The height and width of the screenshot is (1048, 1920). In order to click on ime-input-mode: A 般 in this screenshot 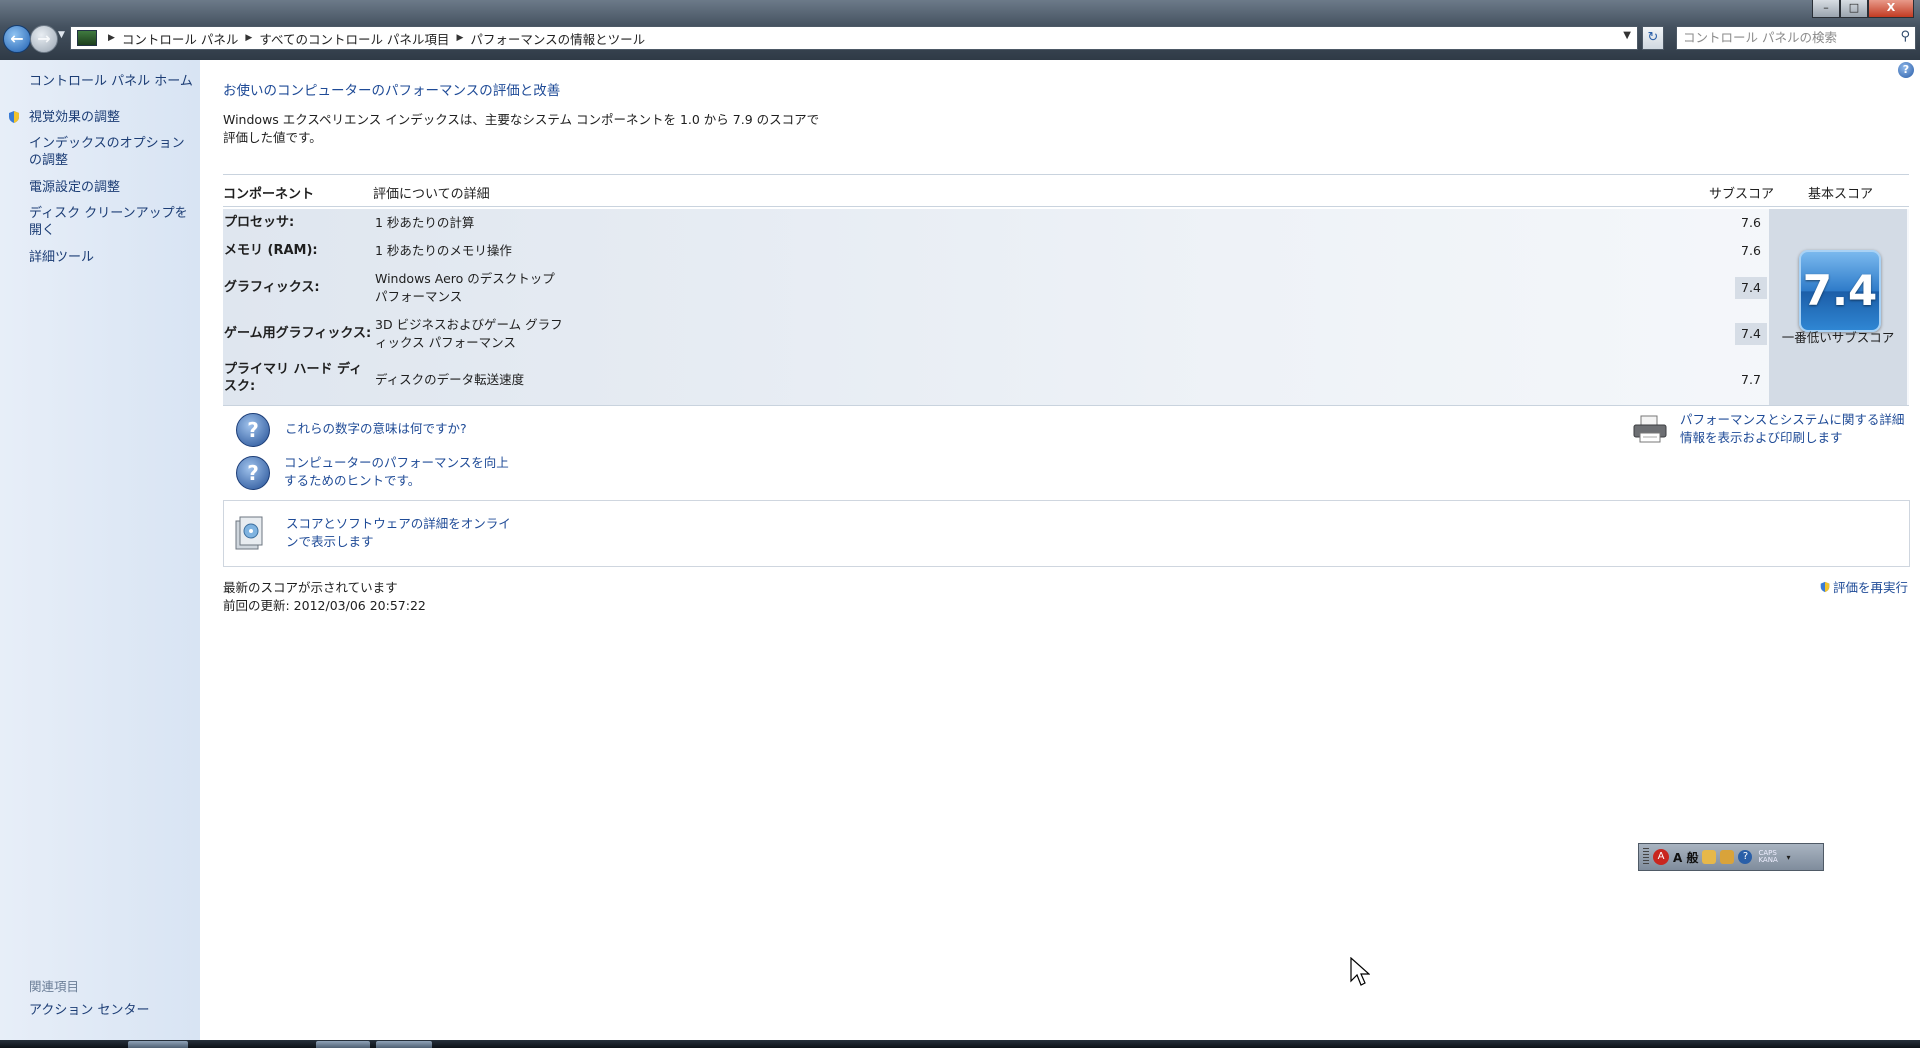, I will do `click(1685, 857)`.